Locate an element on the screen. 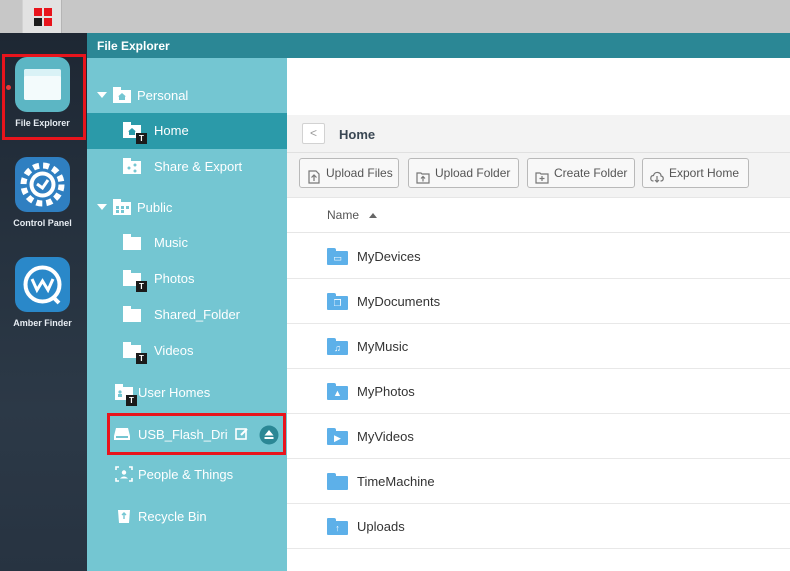 The image size is (790, 571). button-label: Create Folder is located at coordinates (591, 173).